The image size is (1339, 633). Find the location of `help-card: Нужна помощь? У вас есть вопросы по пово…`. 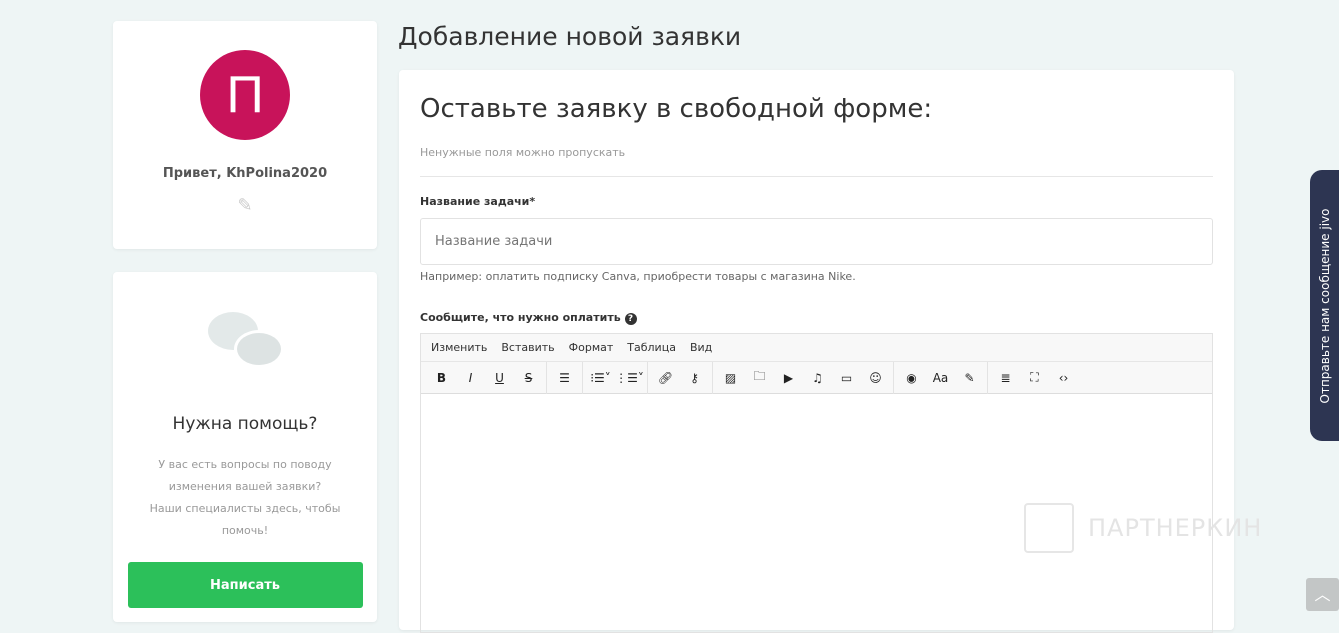

help-card: Нужна помощь? У вас есть вопросы по пово… is located at coordinates (245, 447).